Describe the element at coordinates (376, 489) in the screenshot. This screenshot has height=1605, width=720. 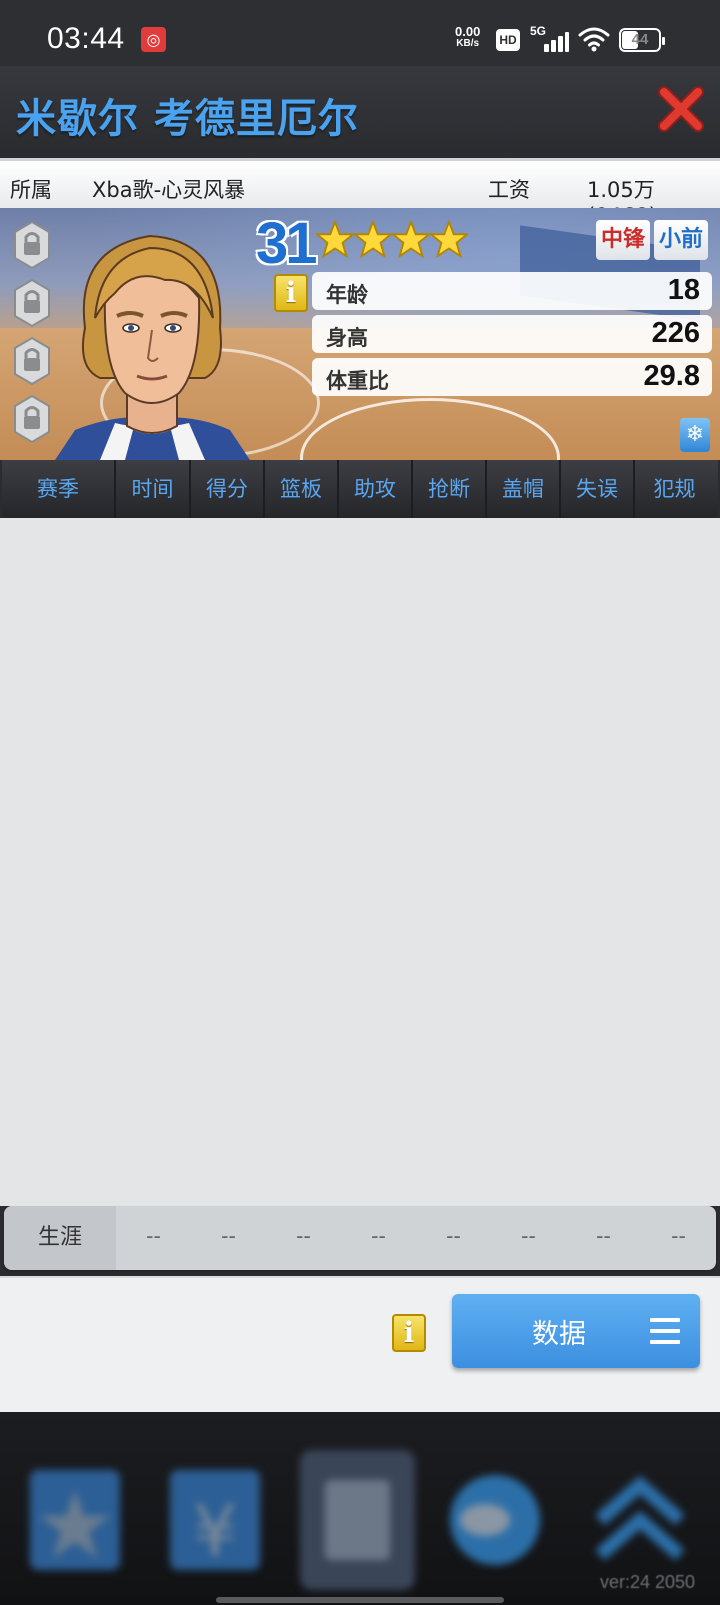
I see `column-header-assists: 助攻` at that location.